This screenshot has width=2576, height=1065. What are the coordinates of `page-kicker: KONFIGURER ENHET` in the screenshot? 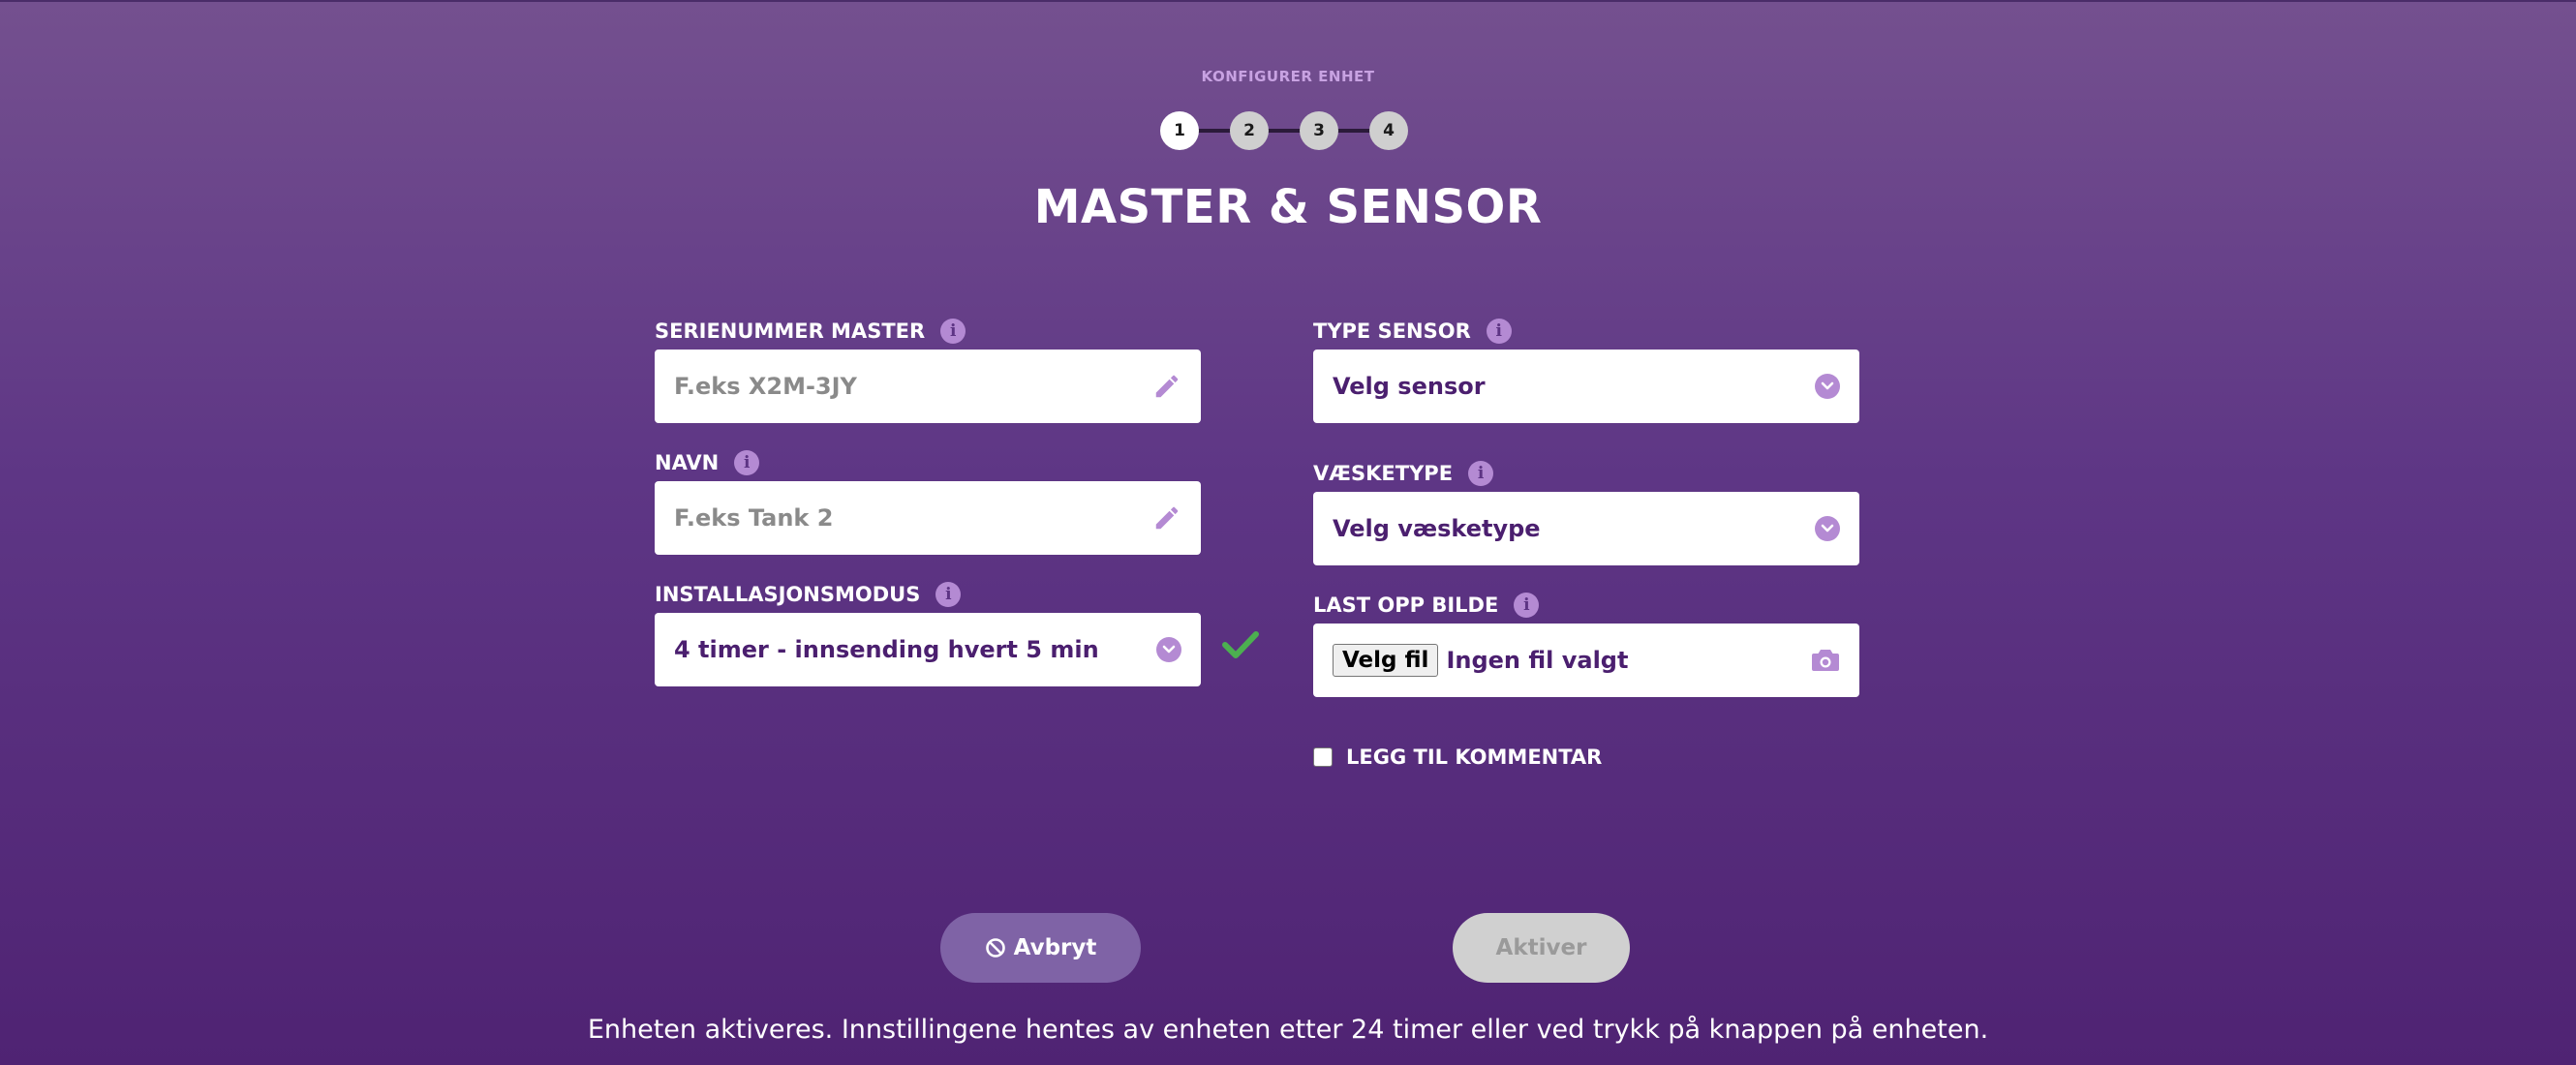 It's located at (1288, 76).